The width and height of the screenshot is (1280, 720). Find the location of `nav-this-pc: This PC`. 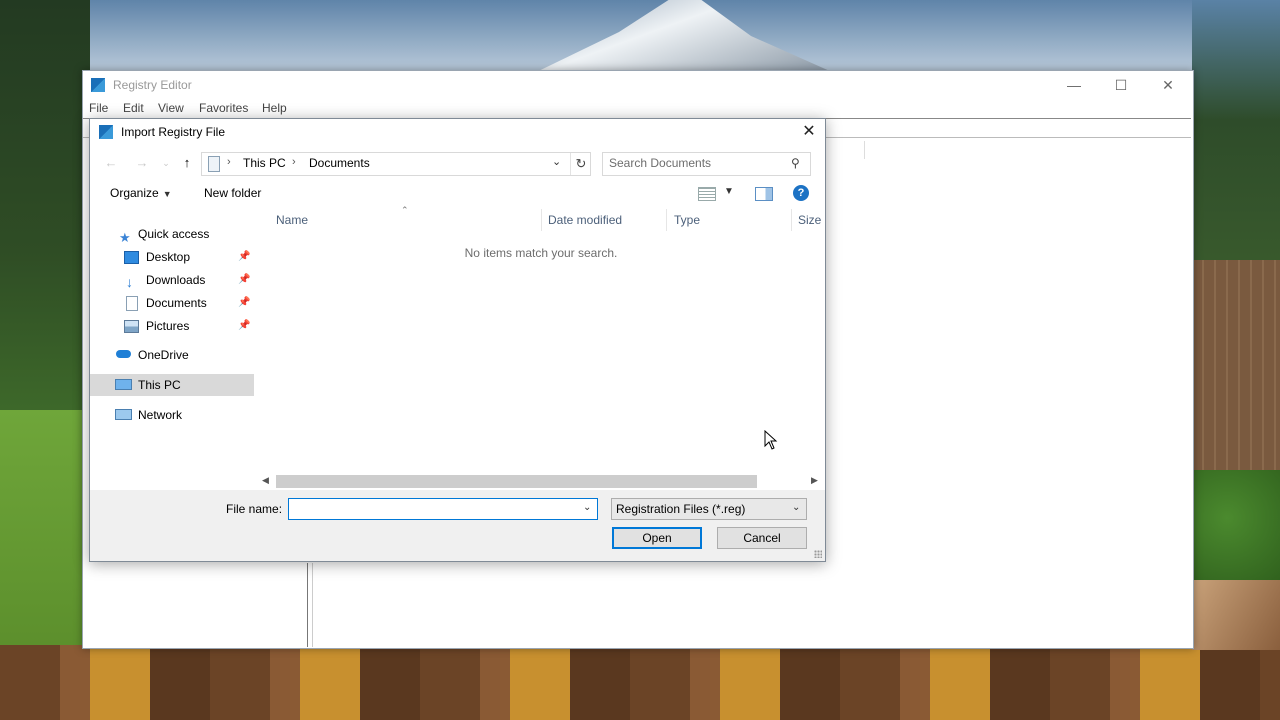

nav-this-pc: This PC is located at coordinates (172, 385).